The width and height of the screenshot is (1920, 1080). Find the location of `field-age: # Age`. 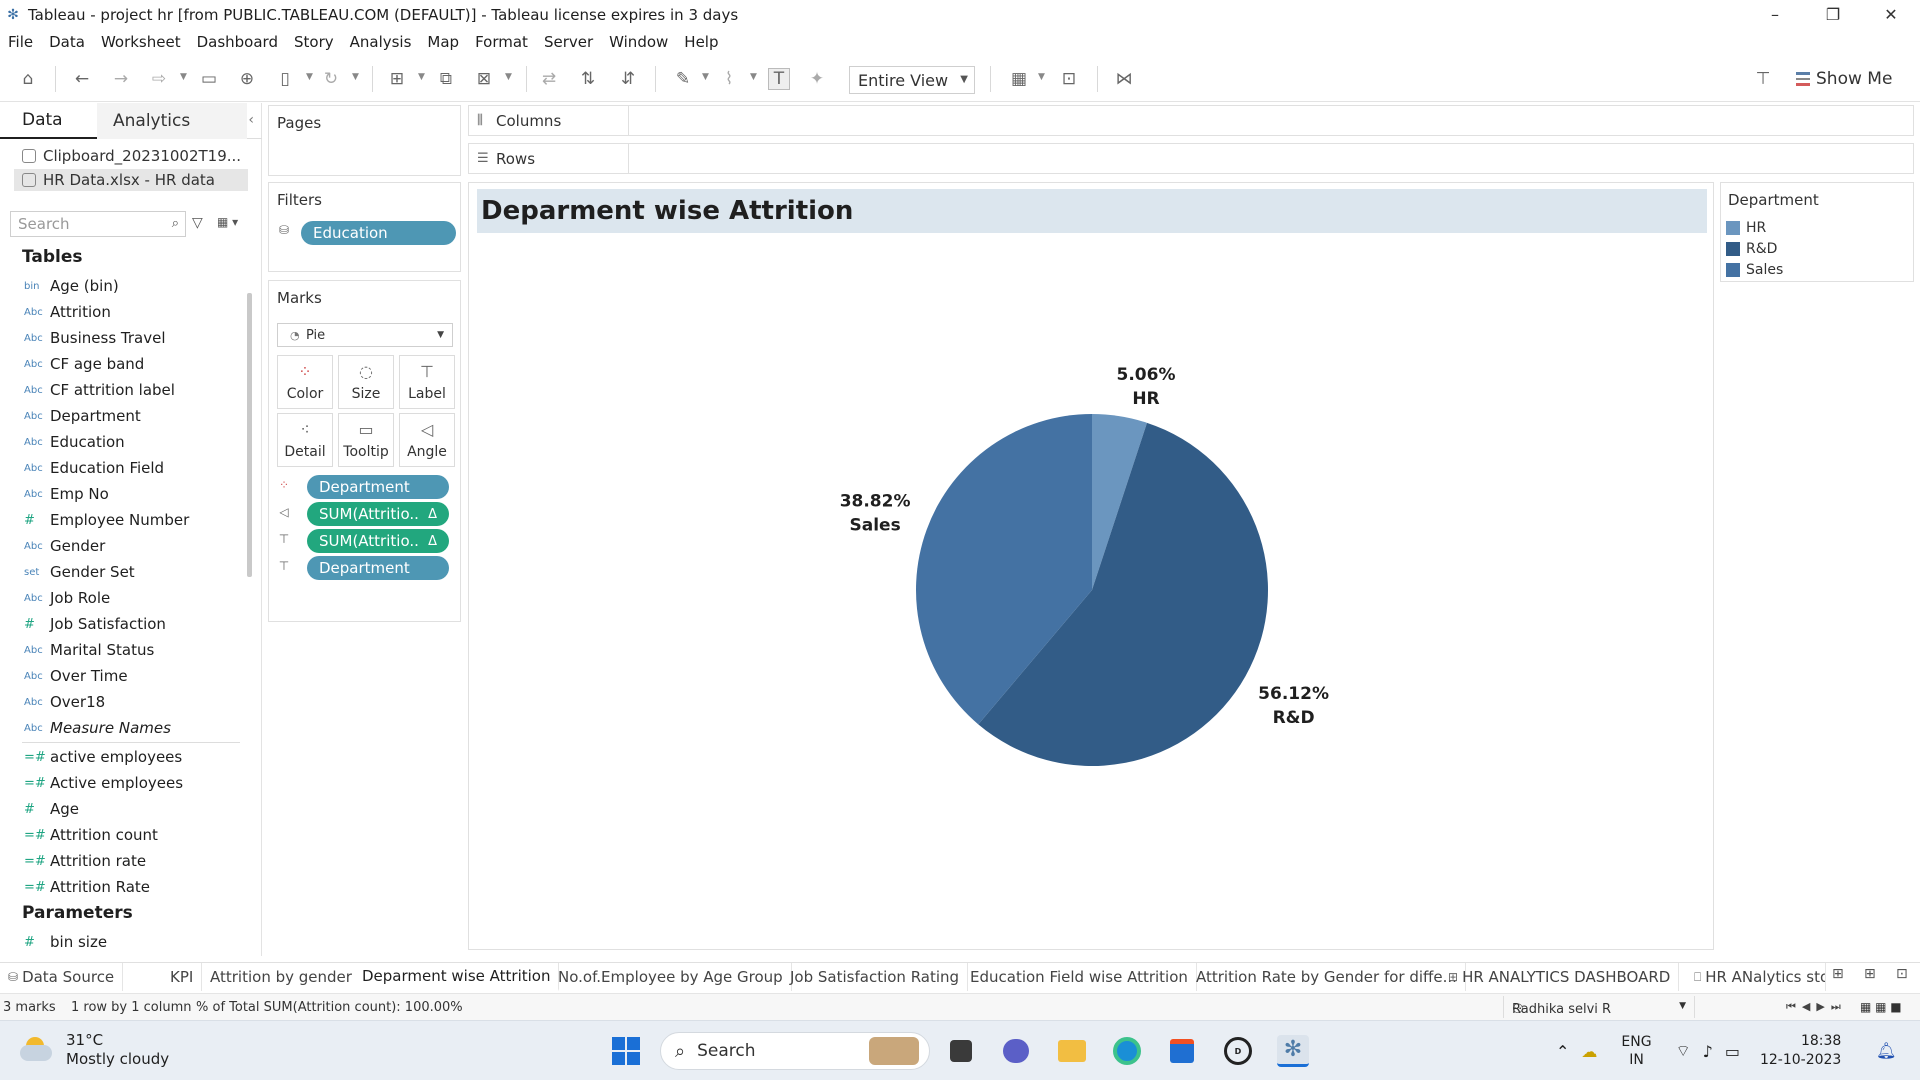

field-age: # Age is located at coordinates (120, 809).